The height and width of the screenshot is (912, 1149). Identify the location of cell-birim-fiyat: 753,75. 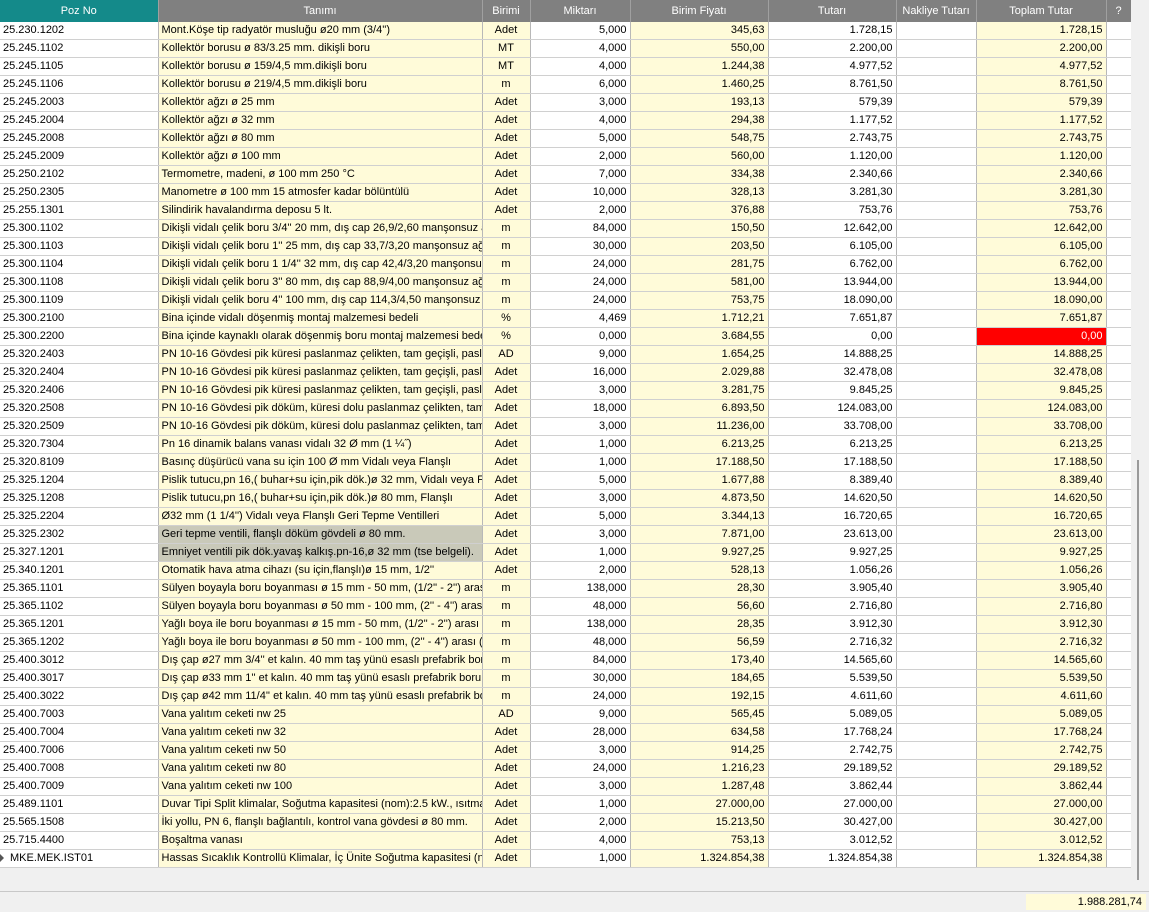
(699, 300).